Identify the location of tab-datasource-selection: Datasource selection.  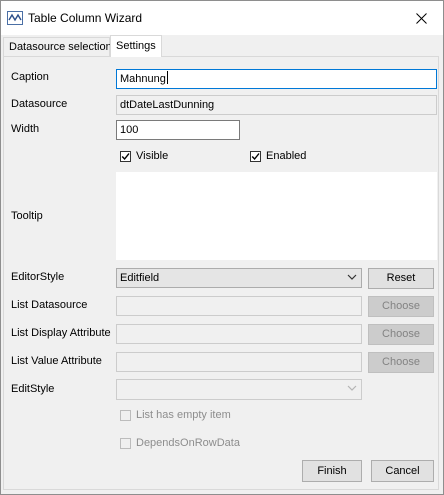
(57, 46).